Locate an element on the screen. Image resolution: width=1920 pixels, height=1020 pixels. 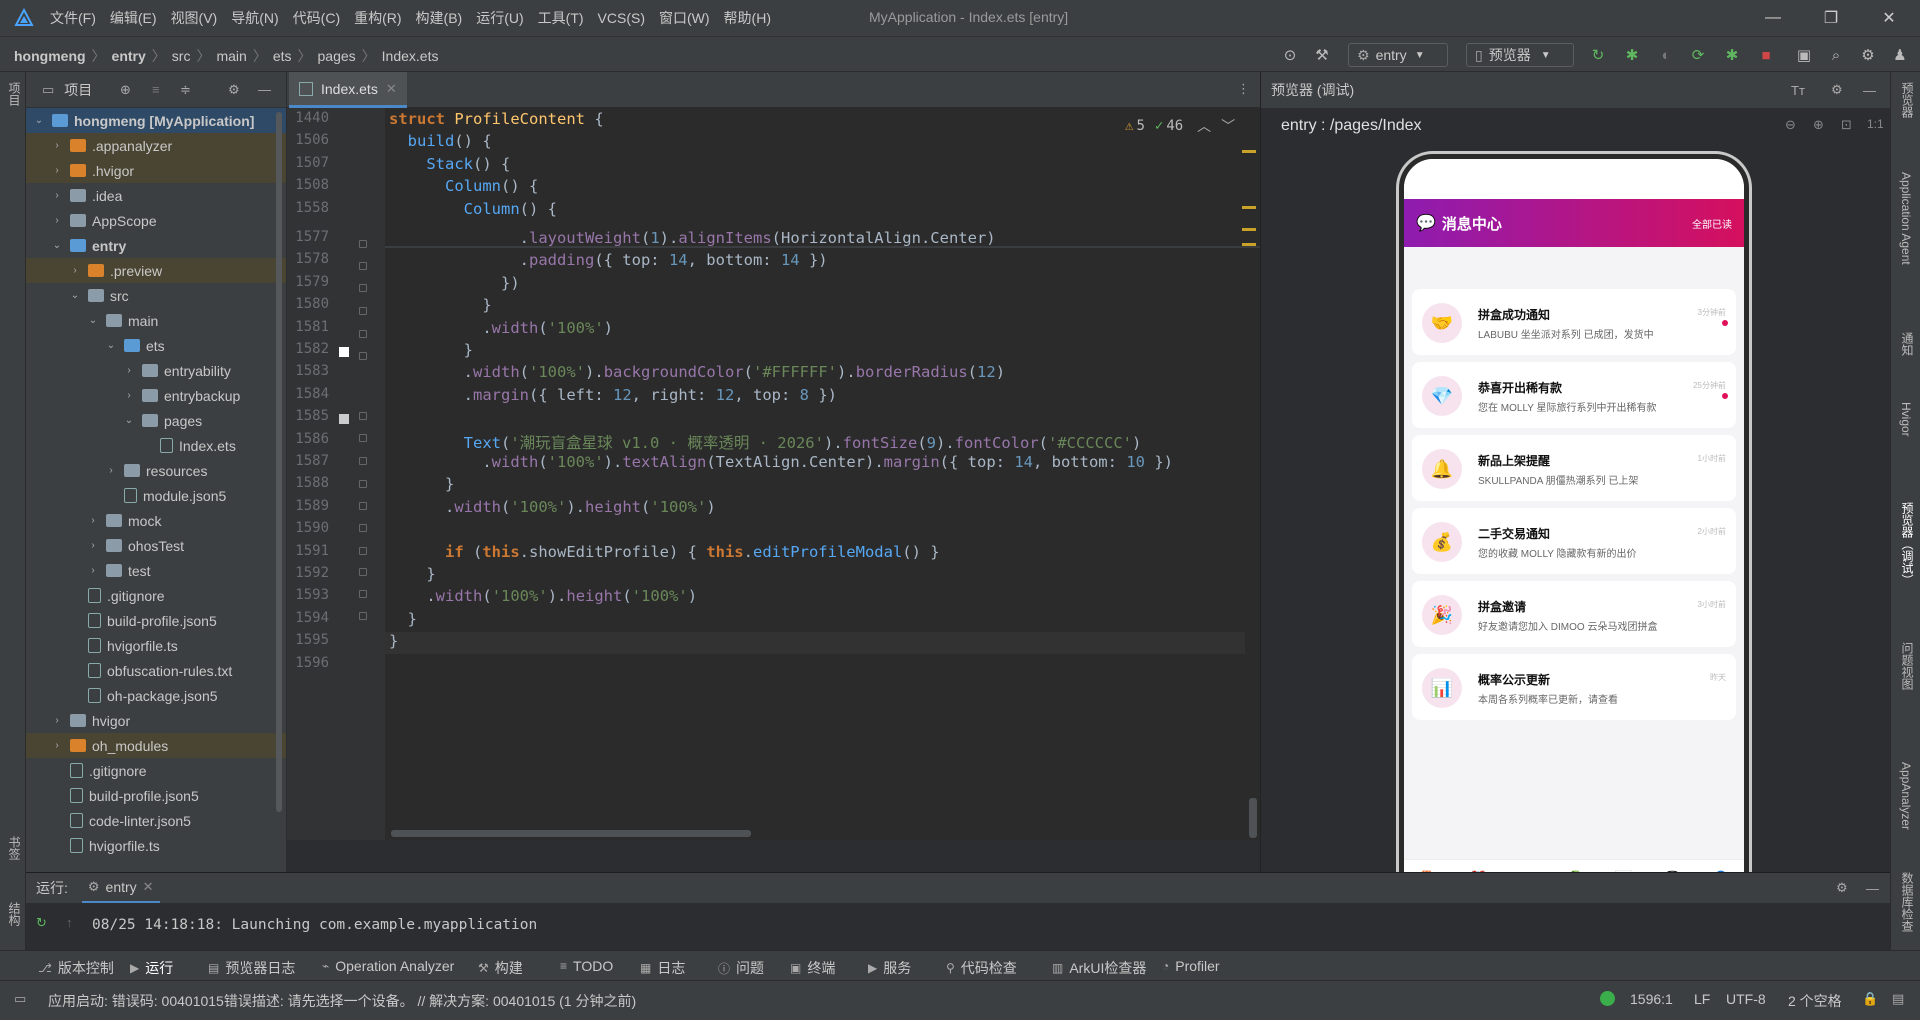
more-tabs-icon: ⋮ is located at coordinates (1243, 89).